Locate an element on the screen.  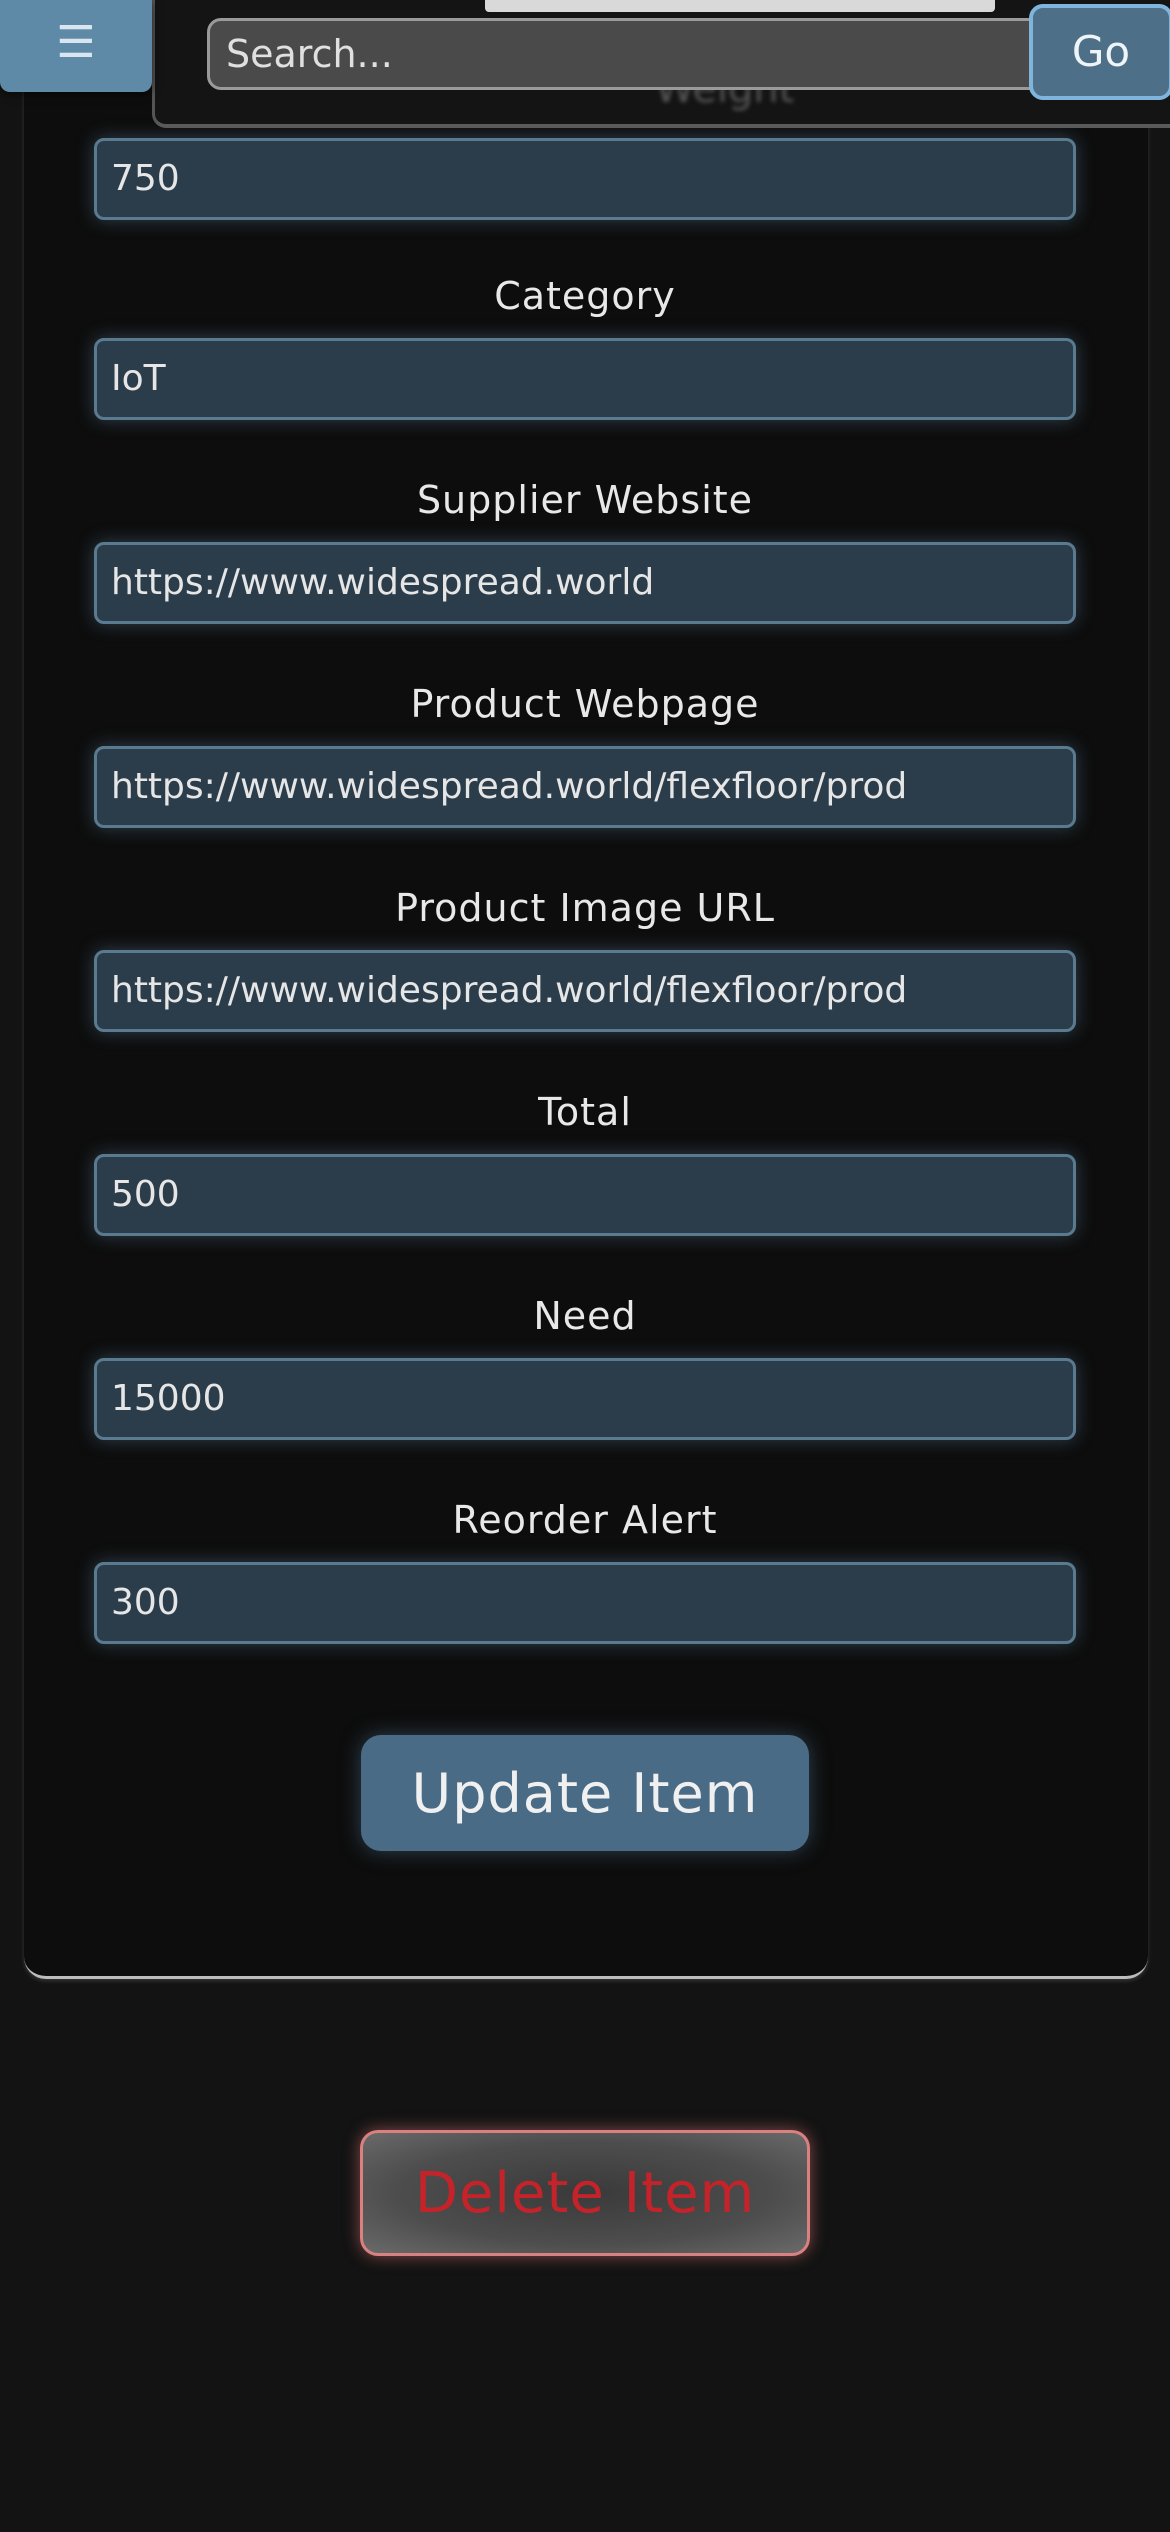
menu-button: ☰ is located at coordinates (76, 46).